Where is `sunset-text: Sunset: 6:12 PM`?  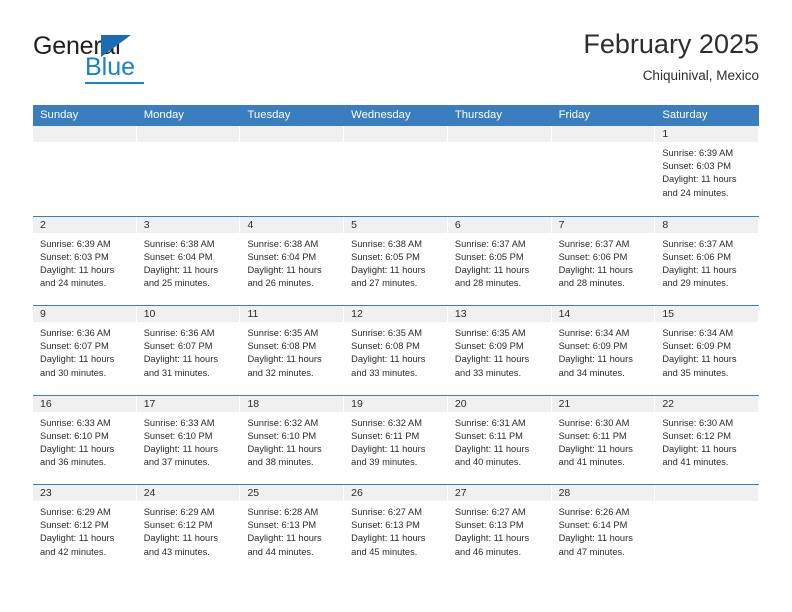
sunset-text: Sunset: 6:12 PM is located at coordinates (74, 525).